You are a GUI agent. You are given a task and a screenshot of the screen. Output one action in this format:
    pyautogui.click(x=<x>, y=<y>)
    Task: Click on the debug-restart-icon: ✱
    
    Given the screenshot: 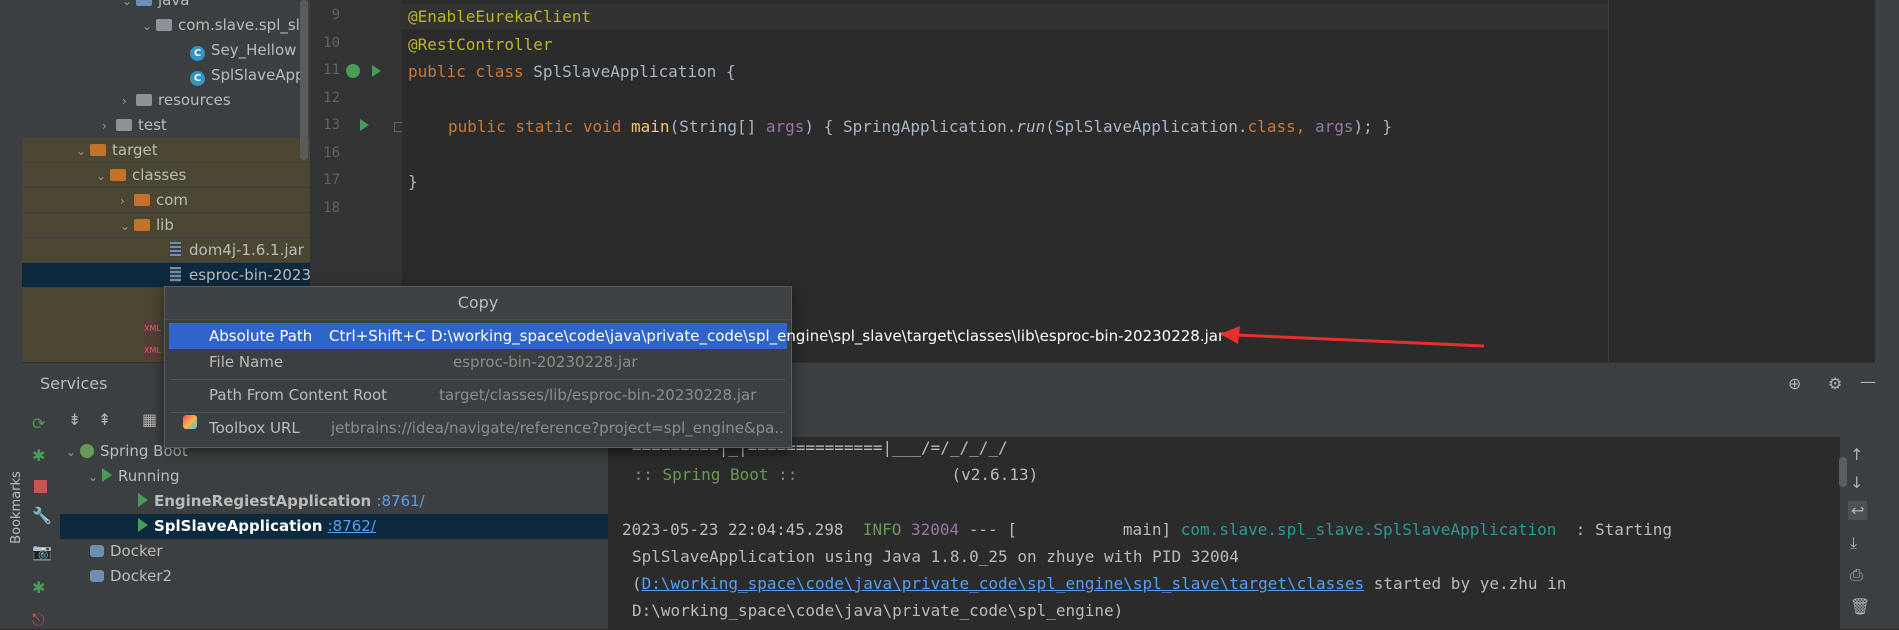 What is the action you would take?
    pyautogui.click(x=38, y=587)
    